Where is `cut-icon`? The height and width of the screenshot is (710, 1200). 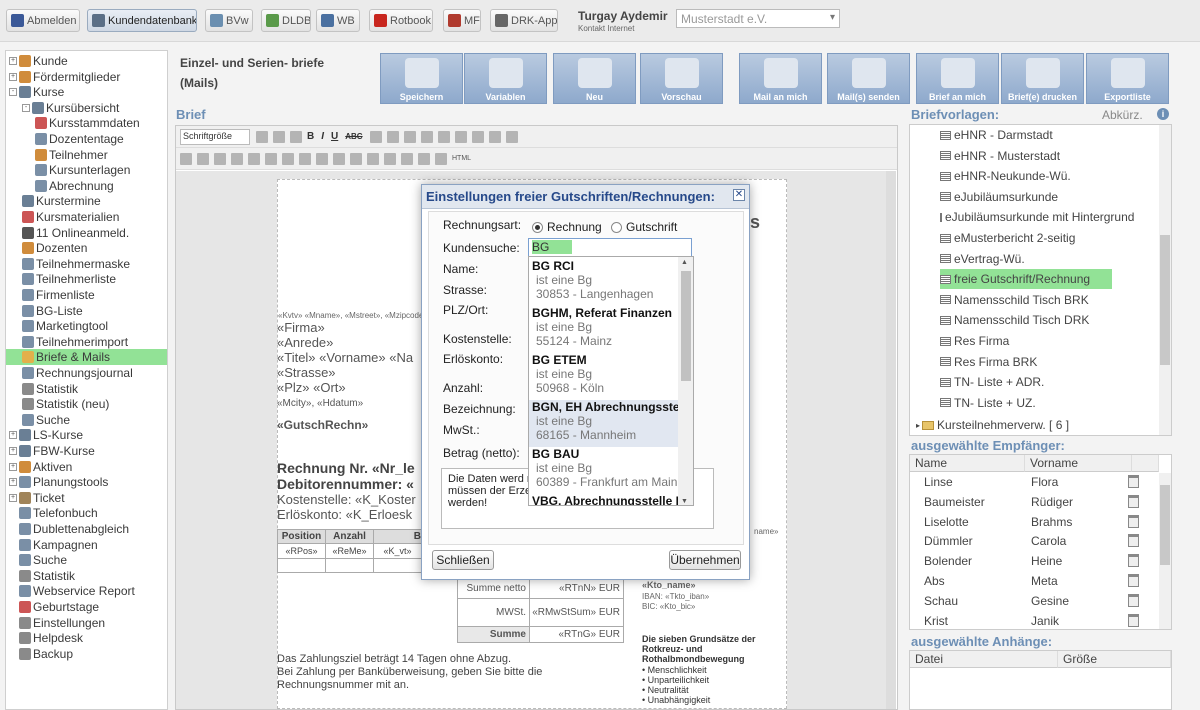 cut-icon is located at coordinates (186, 158).